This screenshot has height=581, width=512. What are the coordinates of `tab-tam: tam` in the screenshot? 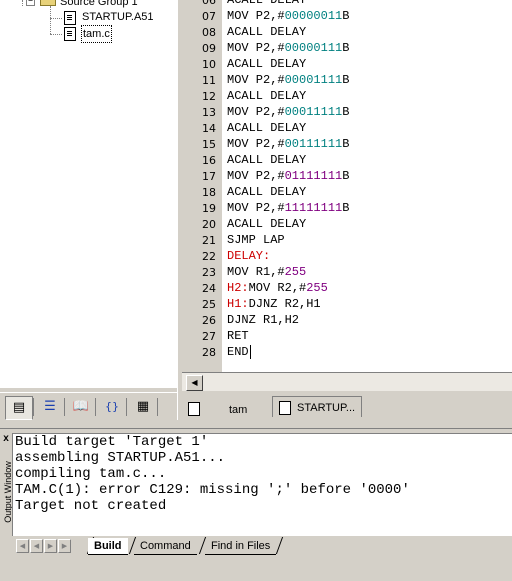 It's located at (227, 408).